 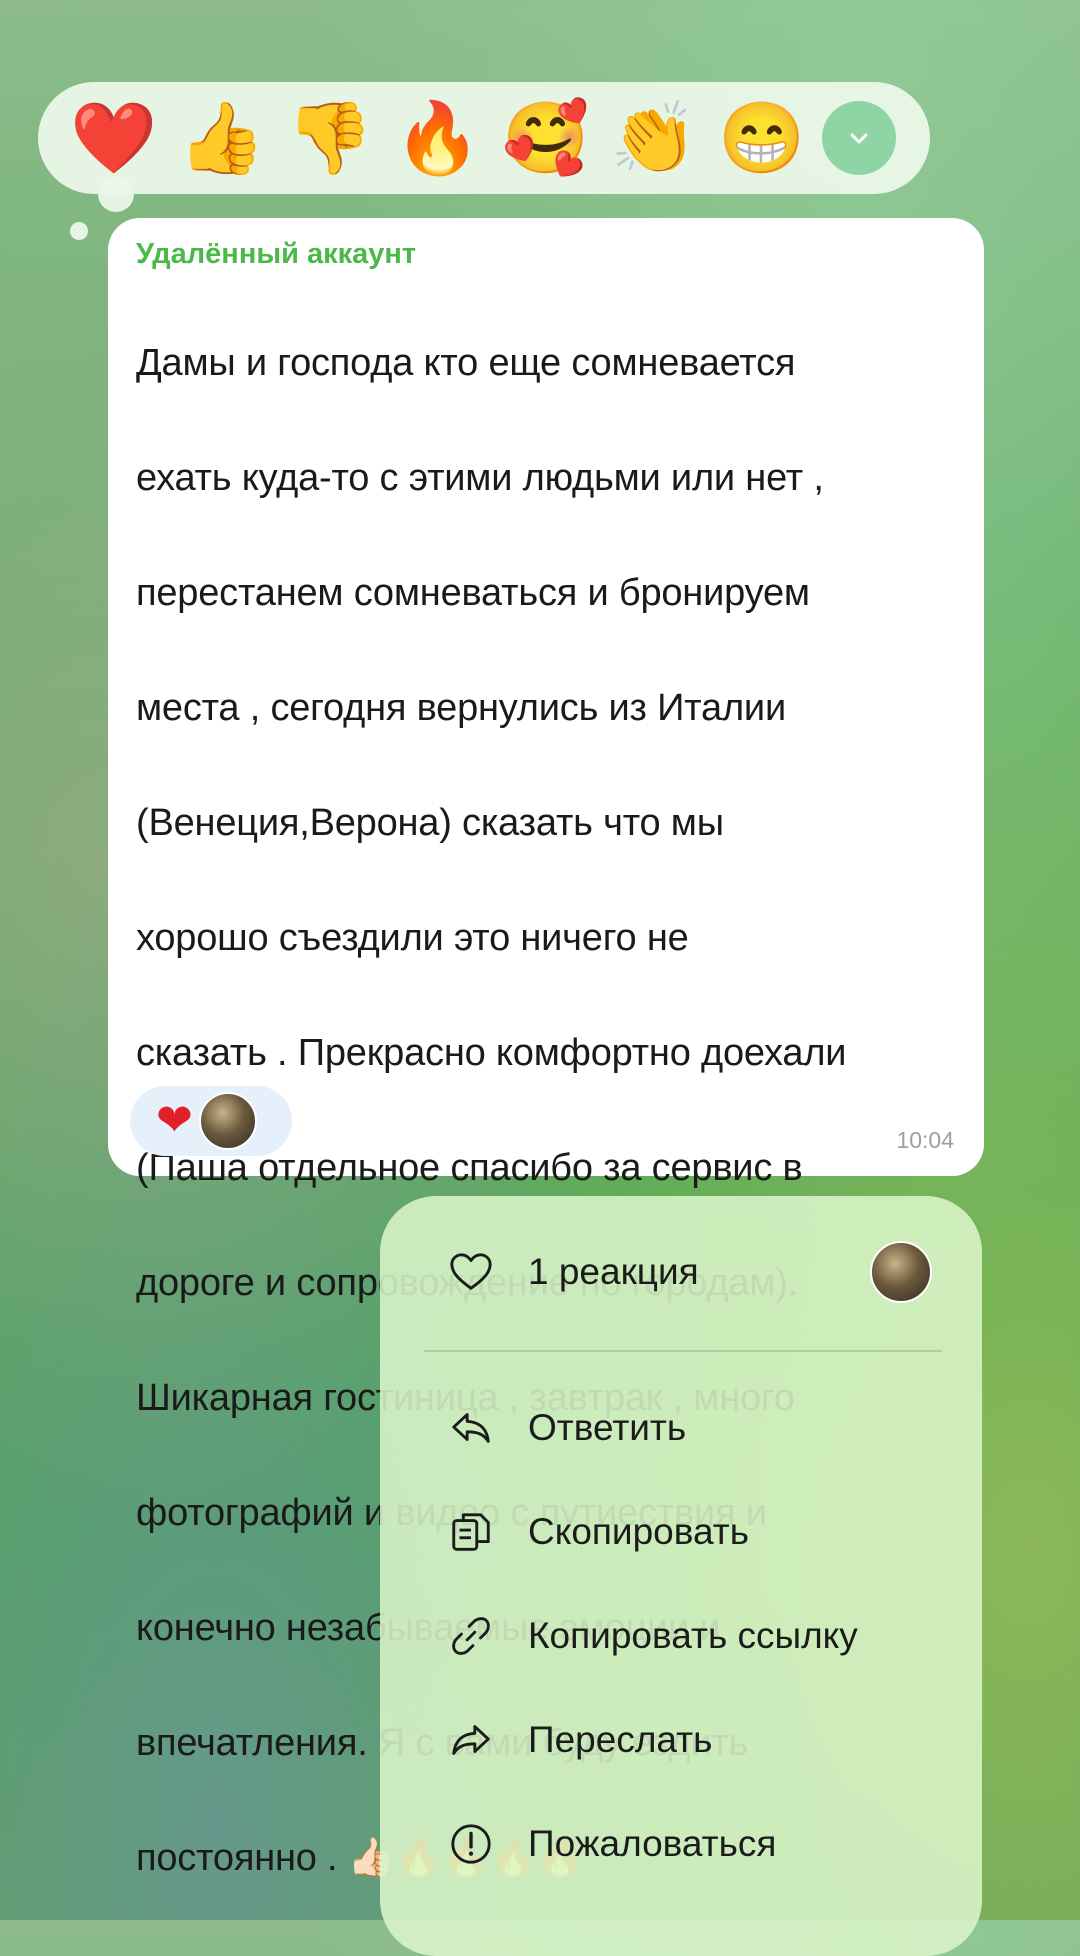 What do you see at coordinates (638, 1531) in the screenshot?
I see `menu-item-label: Скопировать` at bounding box center [638, 1531].